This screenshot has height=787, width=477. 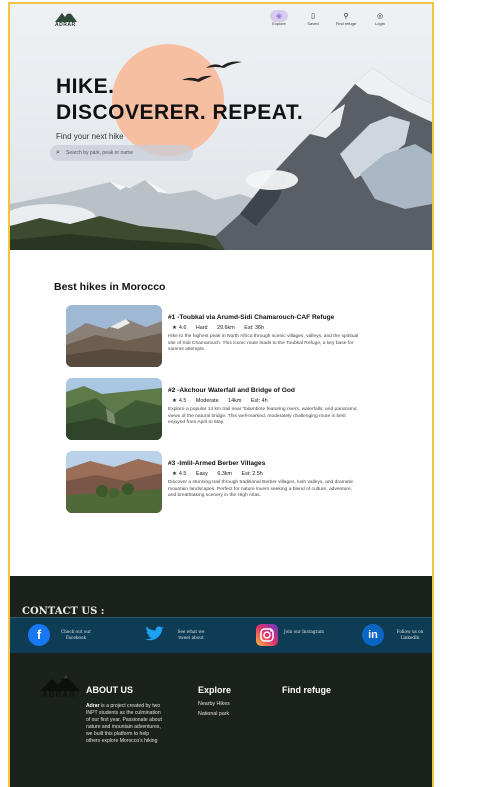 What do you see at coordinates (179, 100) in the screenshot?
I see `hero-headline: HIKE. DISCOVERER. REPEAT.` at bounding box center [179, 100].